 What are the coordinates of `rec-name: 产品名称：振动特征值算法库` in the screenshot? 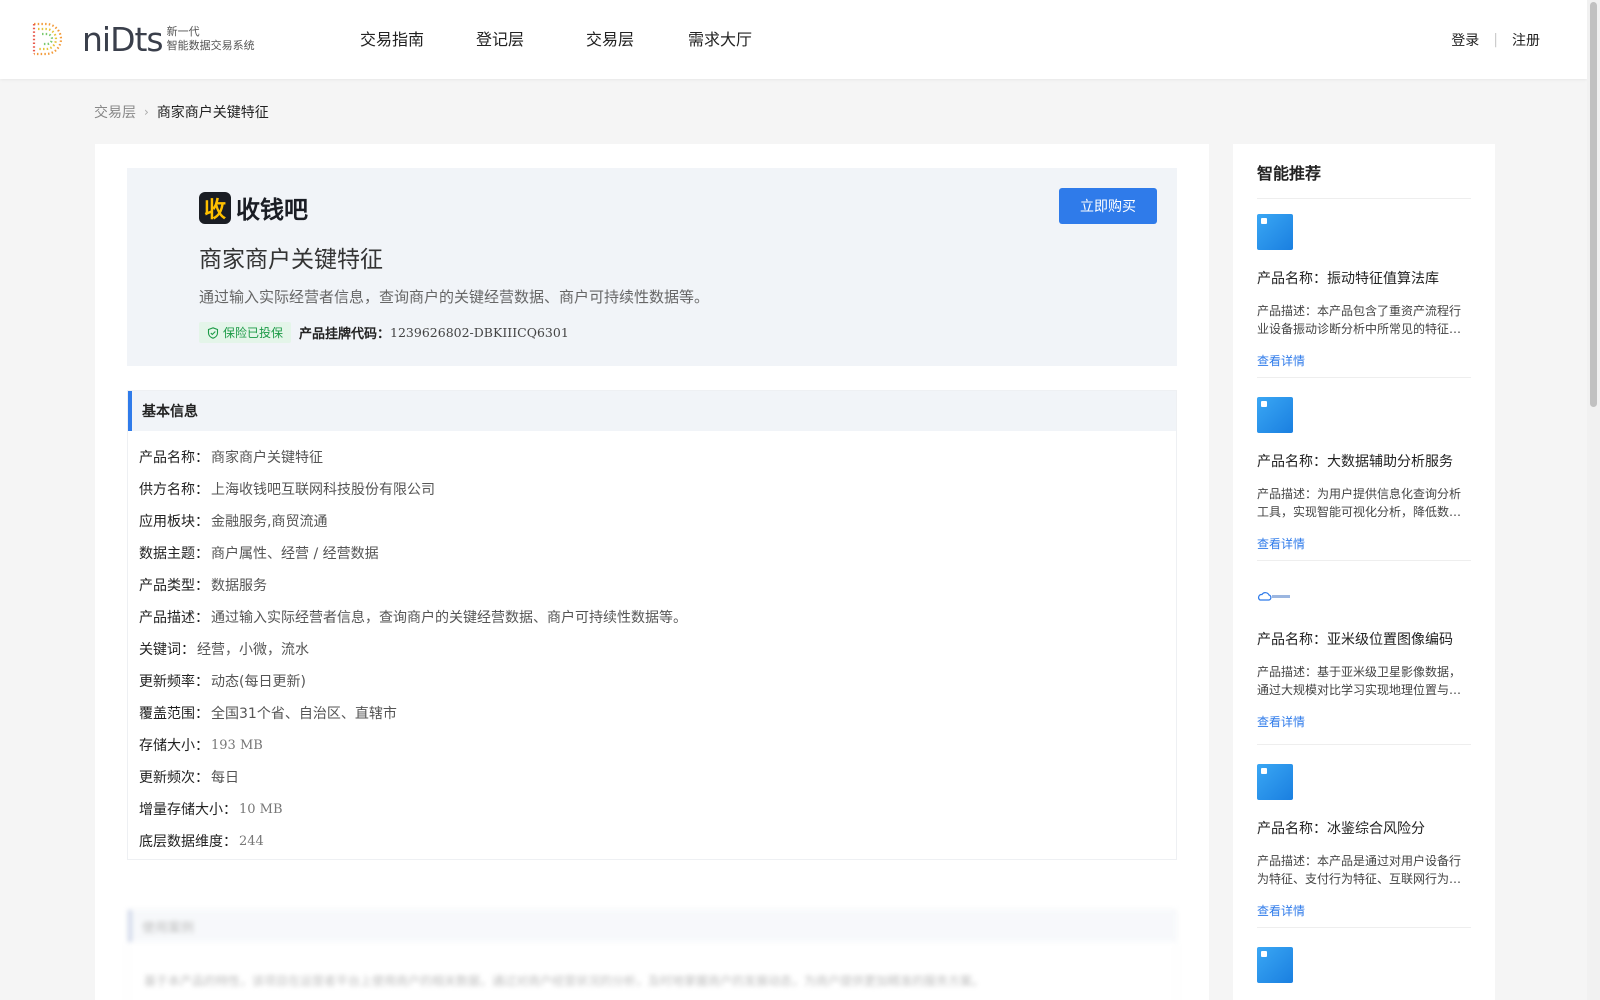 It's located at (1364, 278).